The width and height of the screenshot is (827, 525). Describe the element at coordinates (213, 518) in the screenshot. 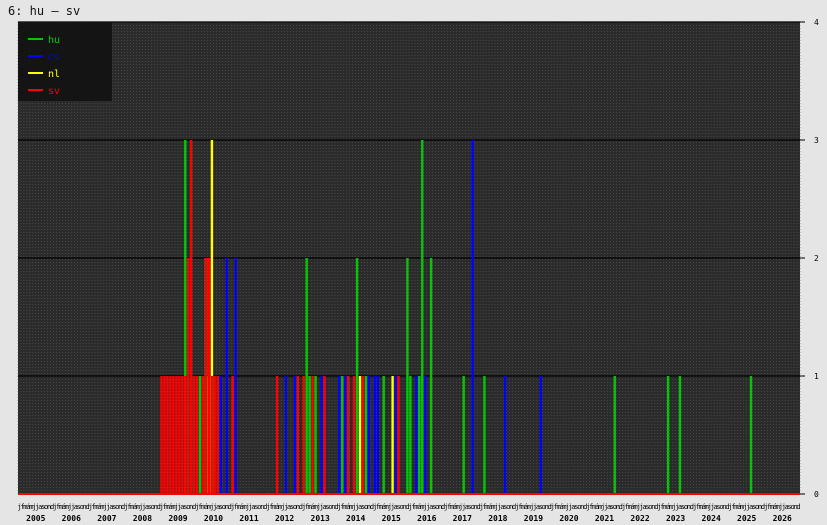

I see `year-label: 2010` at that location.